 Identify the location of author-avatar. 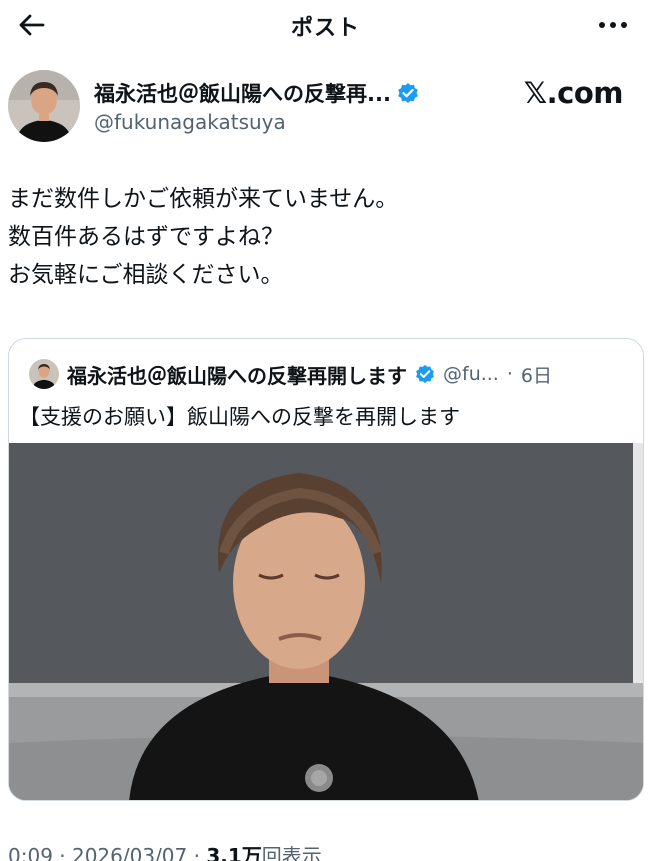
(44, 106).